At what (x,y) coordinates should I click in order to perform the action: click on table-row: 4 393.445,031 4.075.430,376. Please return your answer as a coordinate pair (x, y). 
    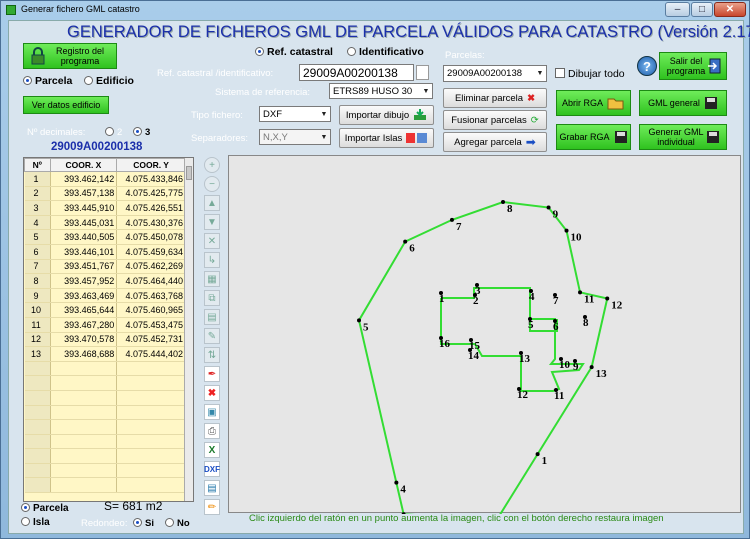
    Looking at the image, I should click on (105, 223).